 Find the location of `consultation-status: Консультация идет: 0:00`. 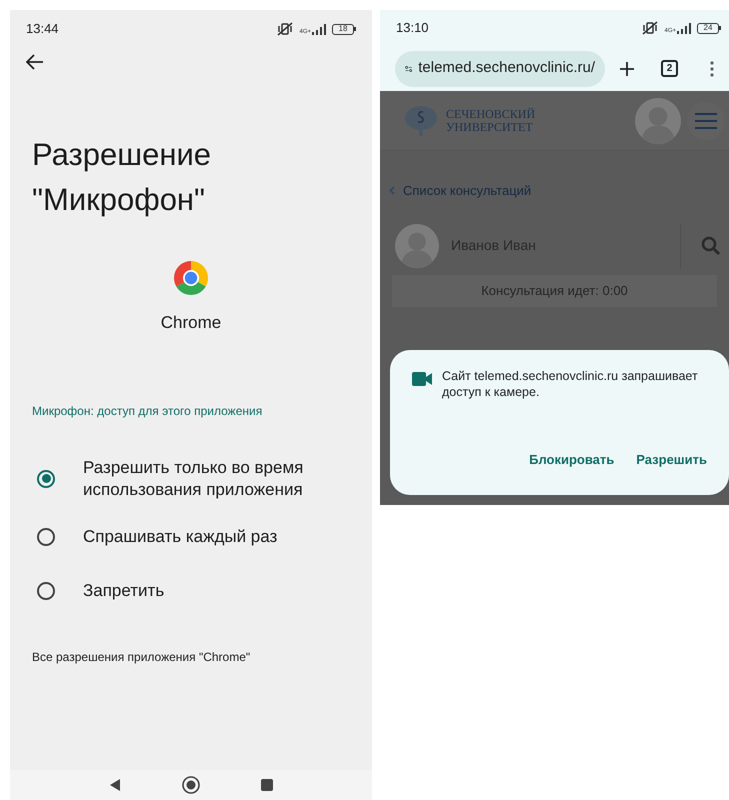

consultation-status: Консультация идет: 0:00 is located at coordinates (554, 290).